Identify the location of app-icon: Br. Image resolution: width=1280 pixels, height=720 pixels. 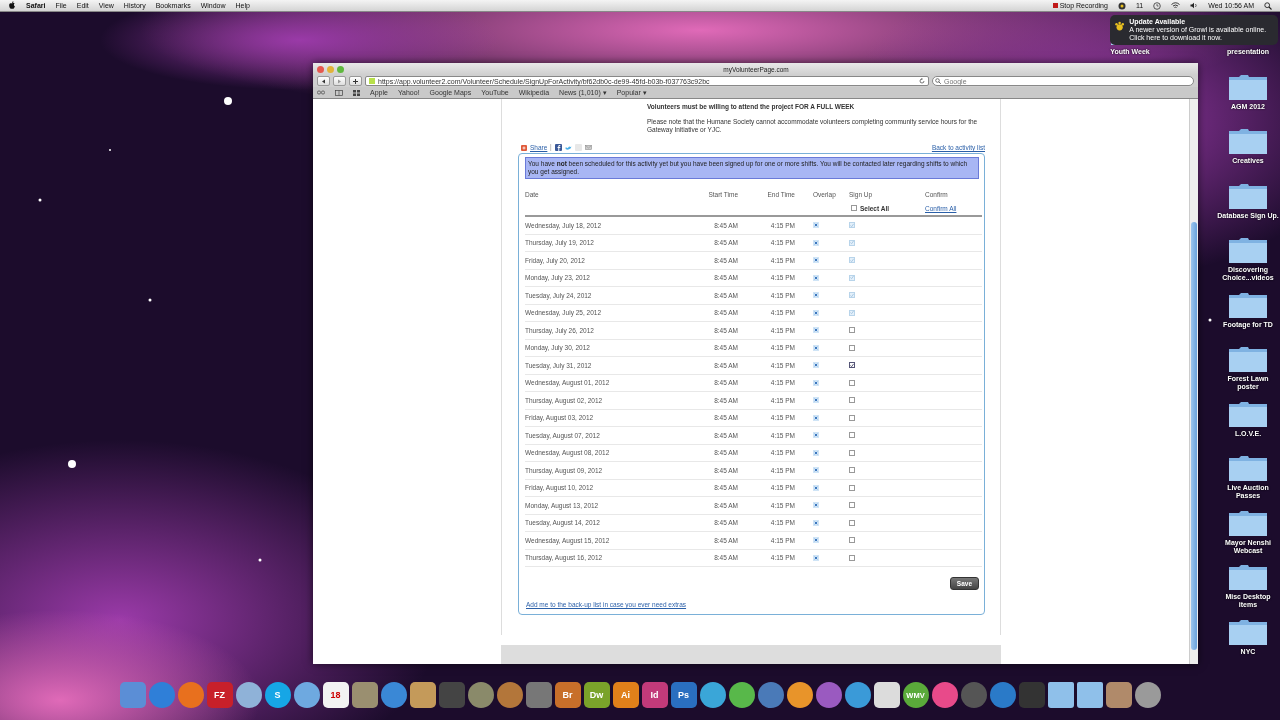
(567, 695).